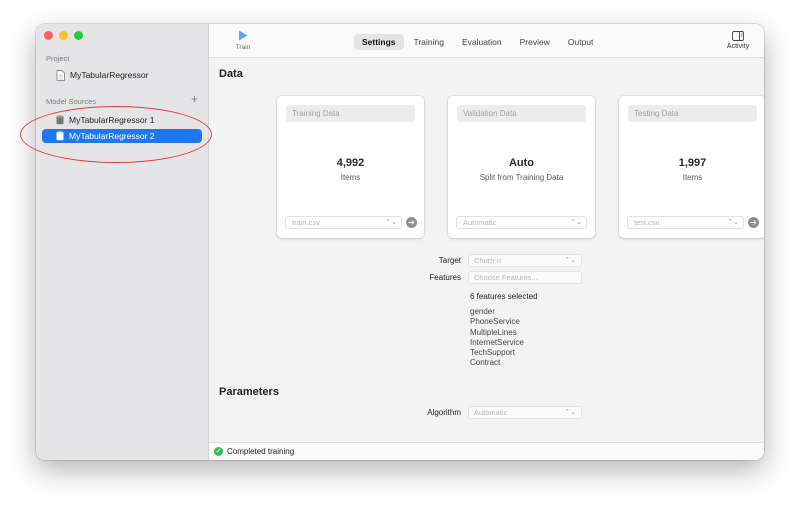 The width and height of the screenshot is (800, 507). Describe the element at coordinates (485, 363) in the screenshot. I see `list-item: Contract` at that location.